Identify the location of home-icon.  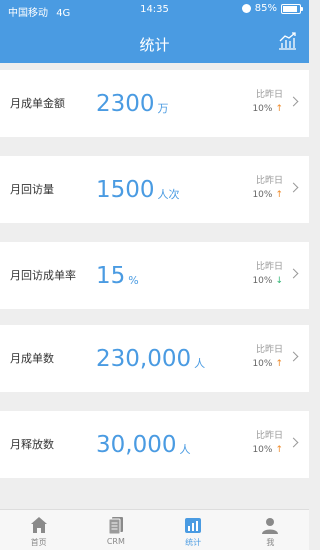
(38, 525).